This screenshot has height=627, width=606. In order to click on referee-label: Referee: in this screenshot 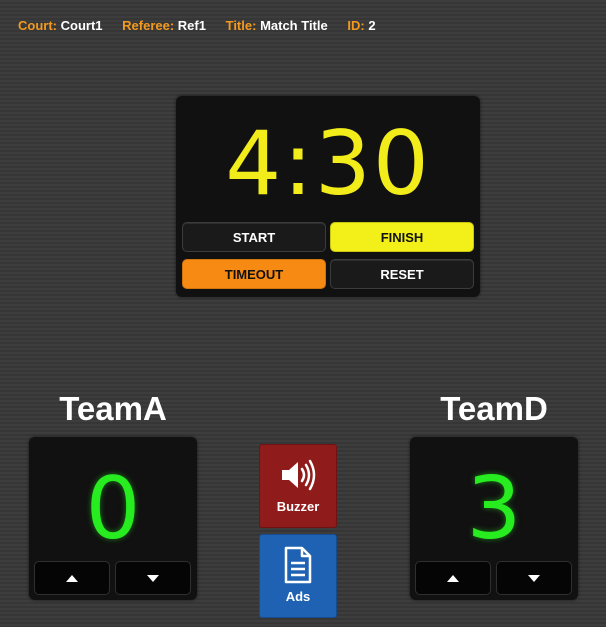, I will do `click(148, 25)`.